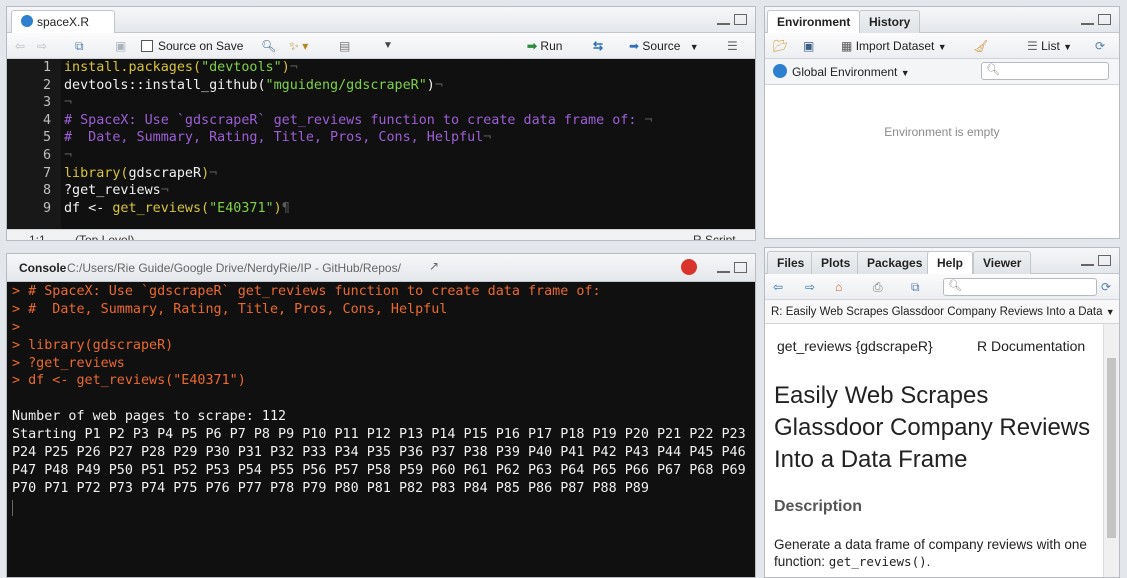 This screenshot has height=578, width=1127. I want to click on tab-viewer: Viewer, so click(1002, 262).